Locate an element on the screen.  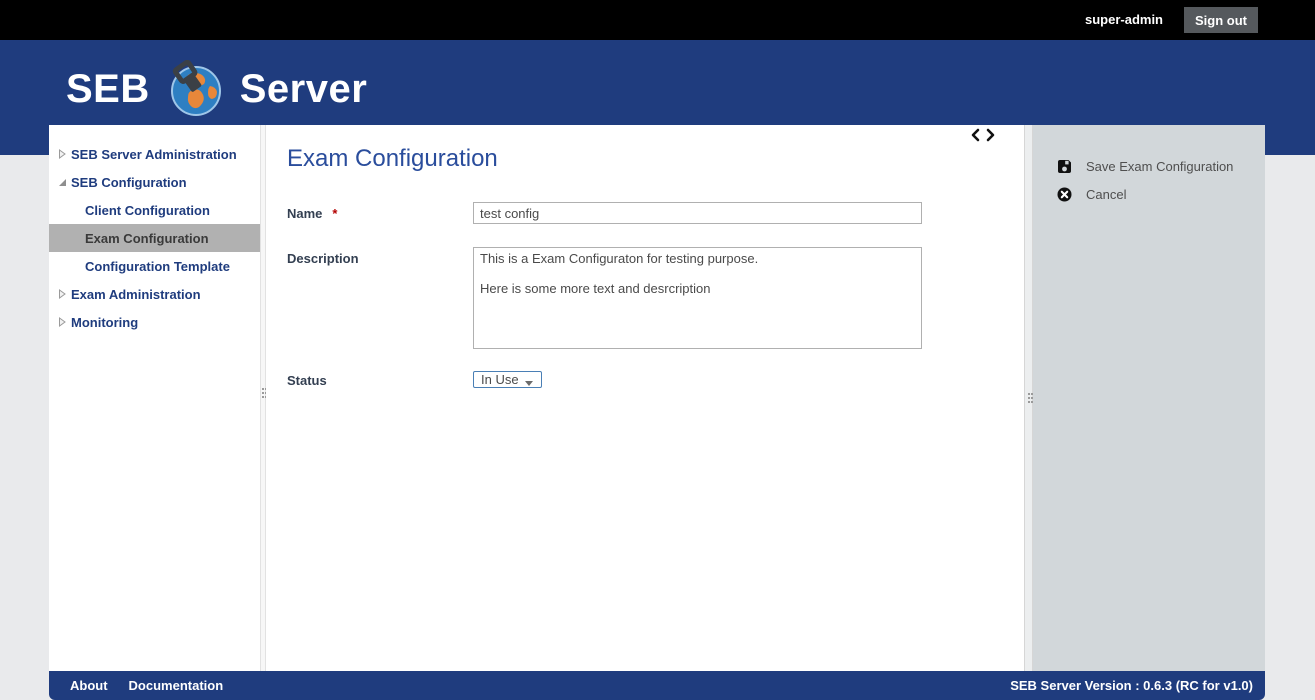
expand-right-chevron-icon is located at coordinates (990, 135).